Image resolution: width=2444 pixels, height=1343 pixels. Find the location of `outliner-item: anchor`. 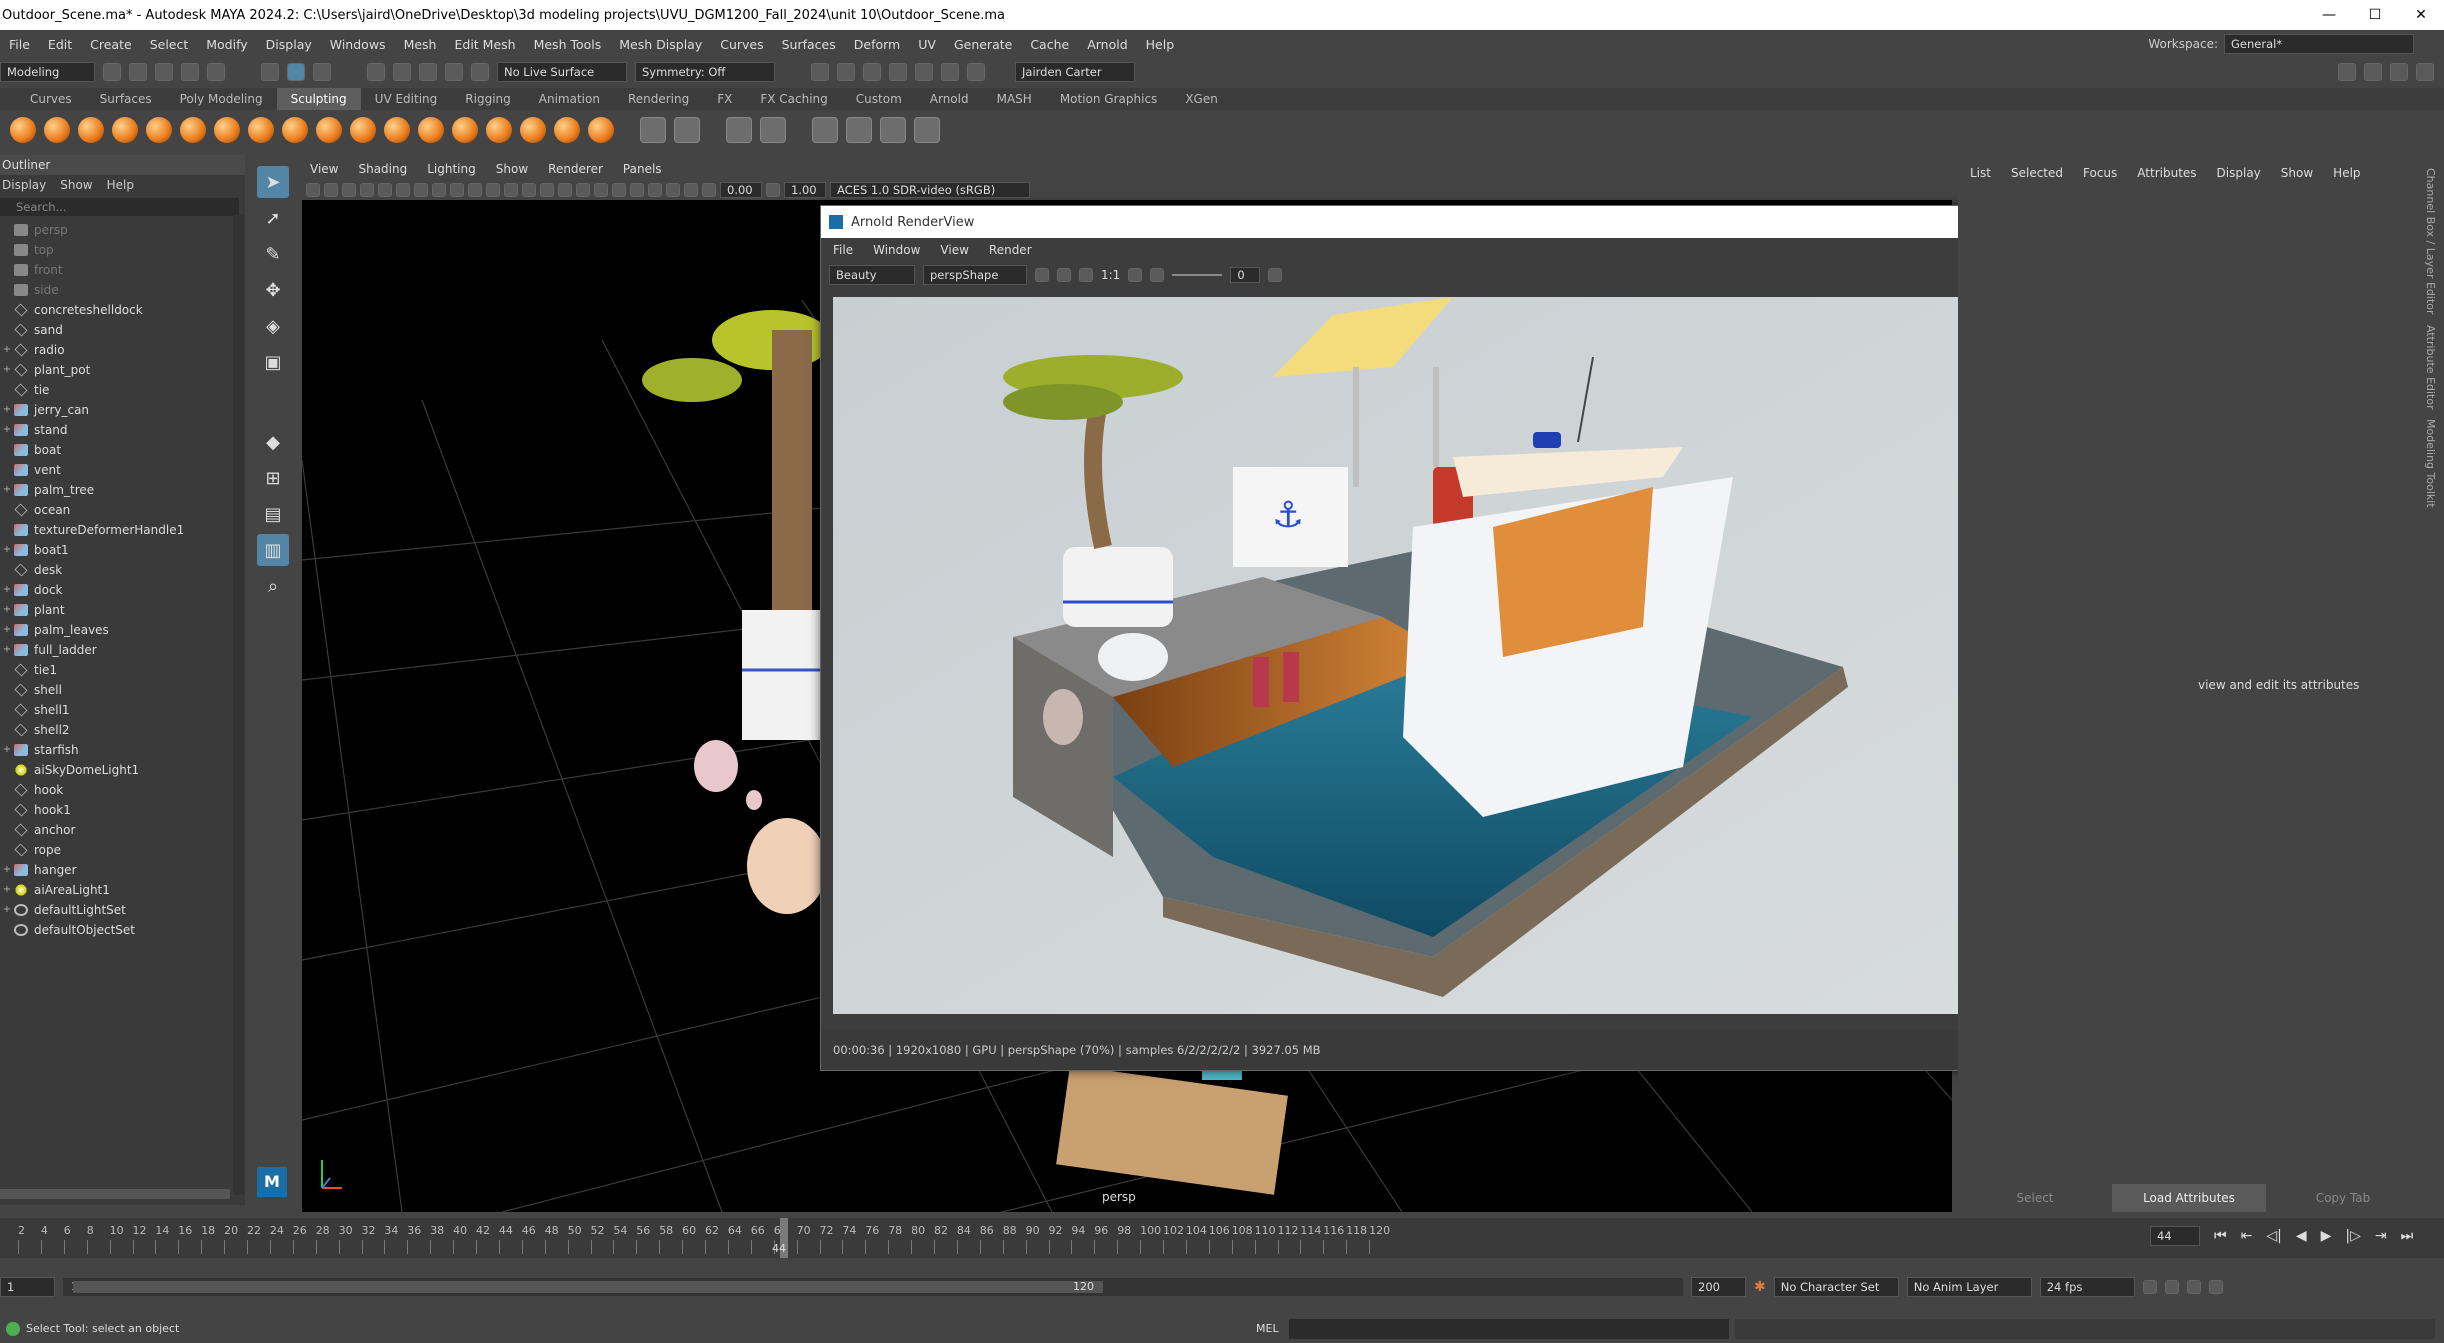

outliner-item: anchor is located at coordinates (122, 830).